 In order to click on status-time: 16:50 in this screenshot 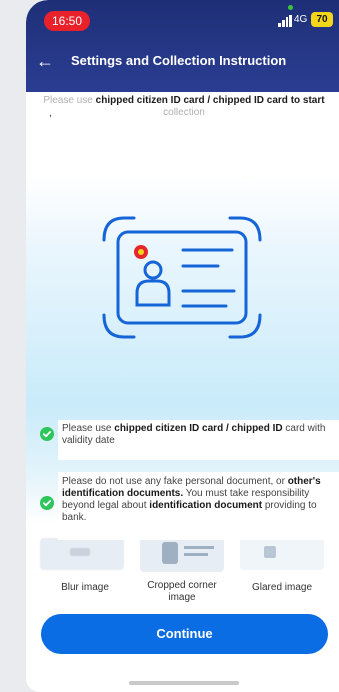, I will do `click(67, 21)`.